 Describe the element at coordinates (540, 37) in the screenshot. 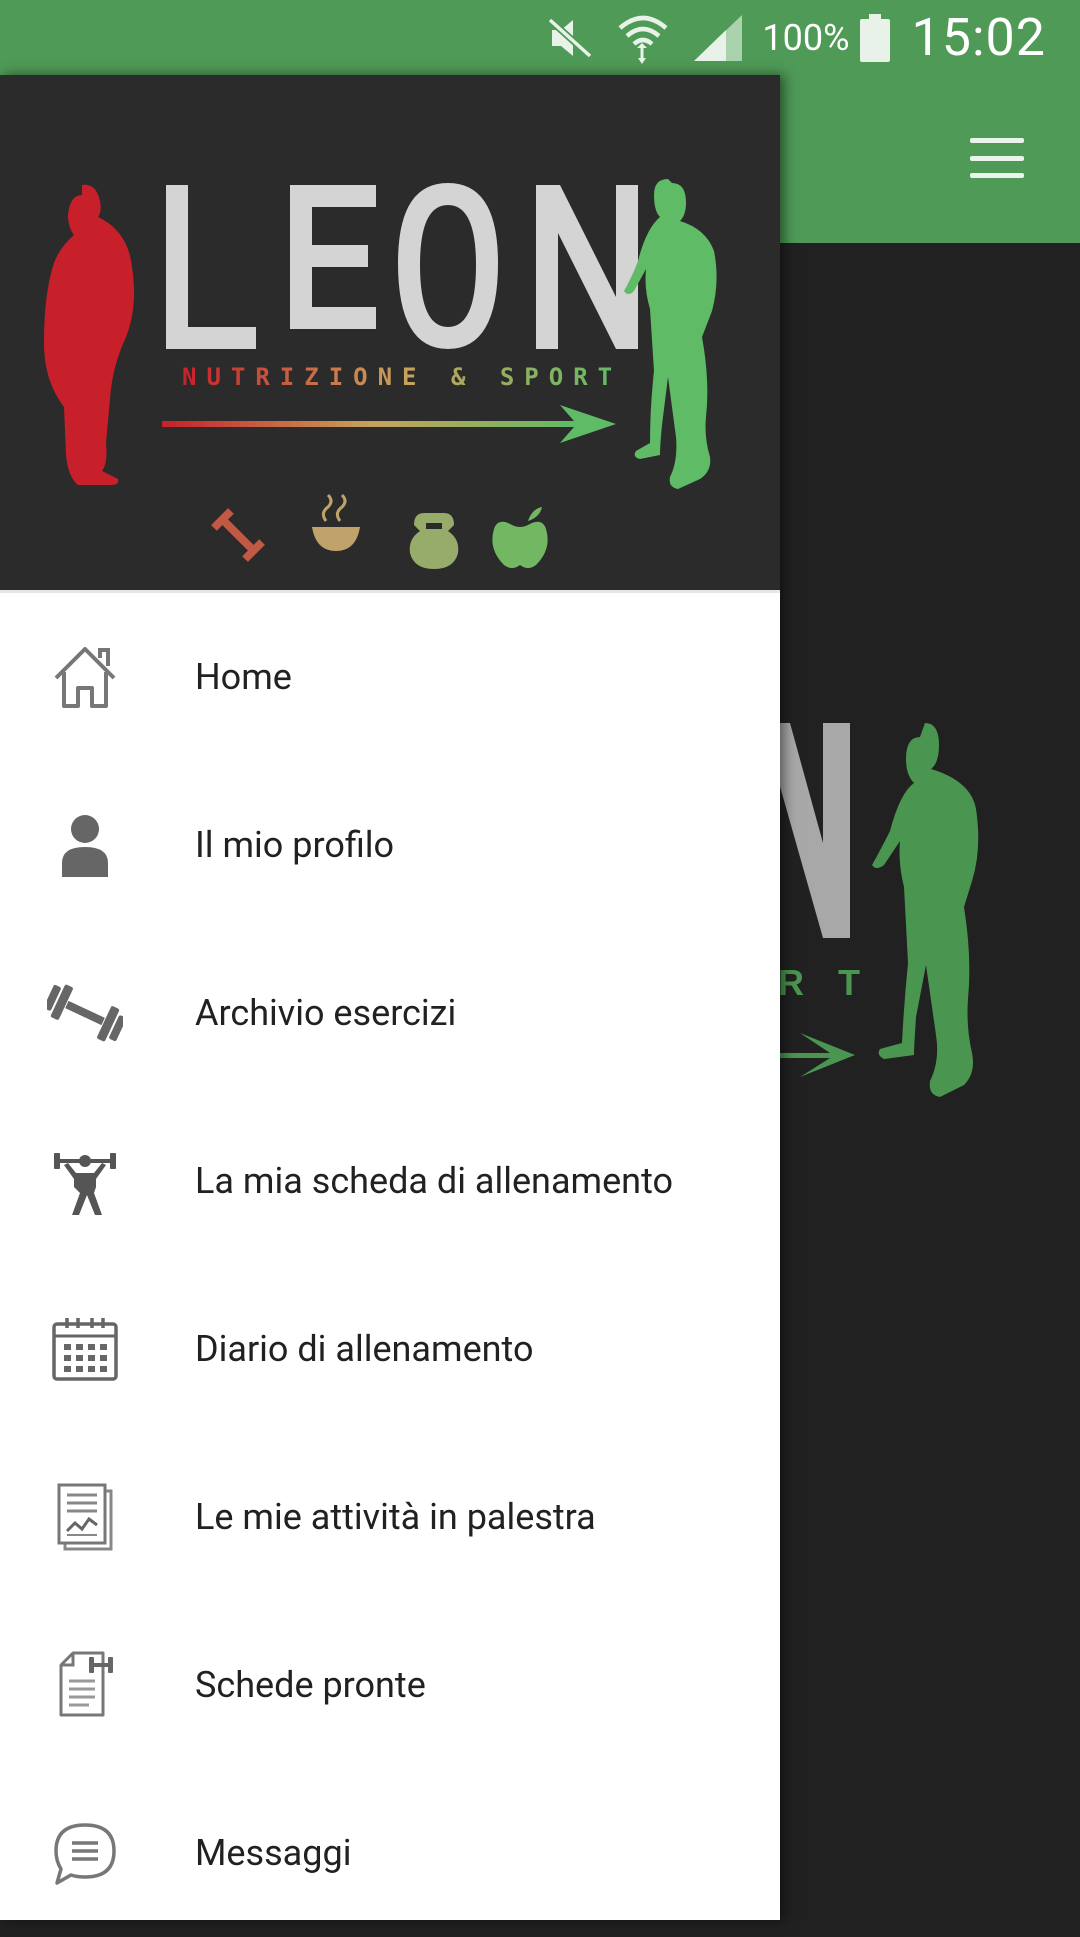

I see `status-bar: 100% 15:02` at that location.